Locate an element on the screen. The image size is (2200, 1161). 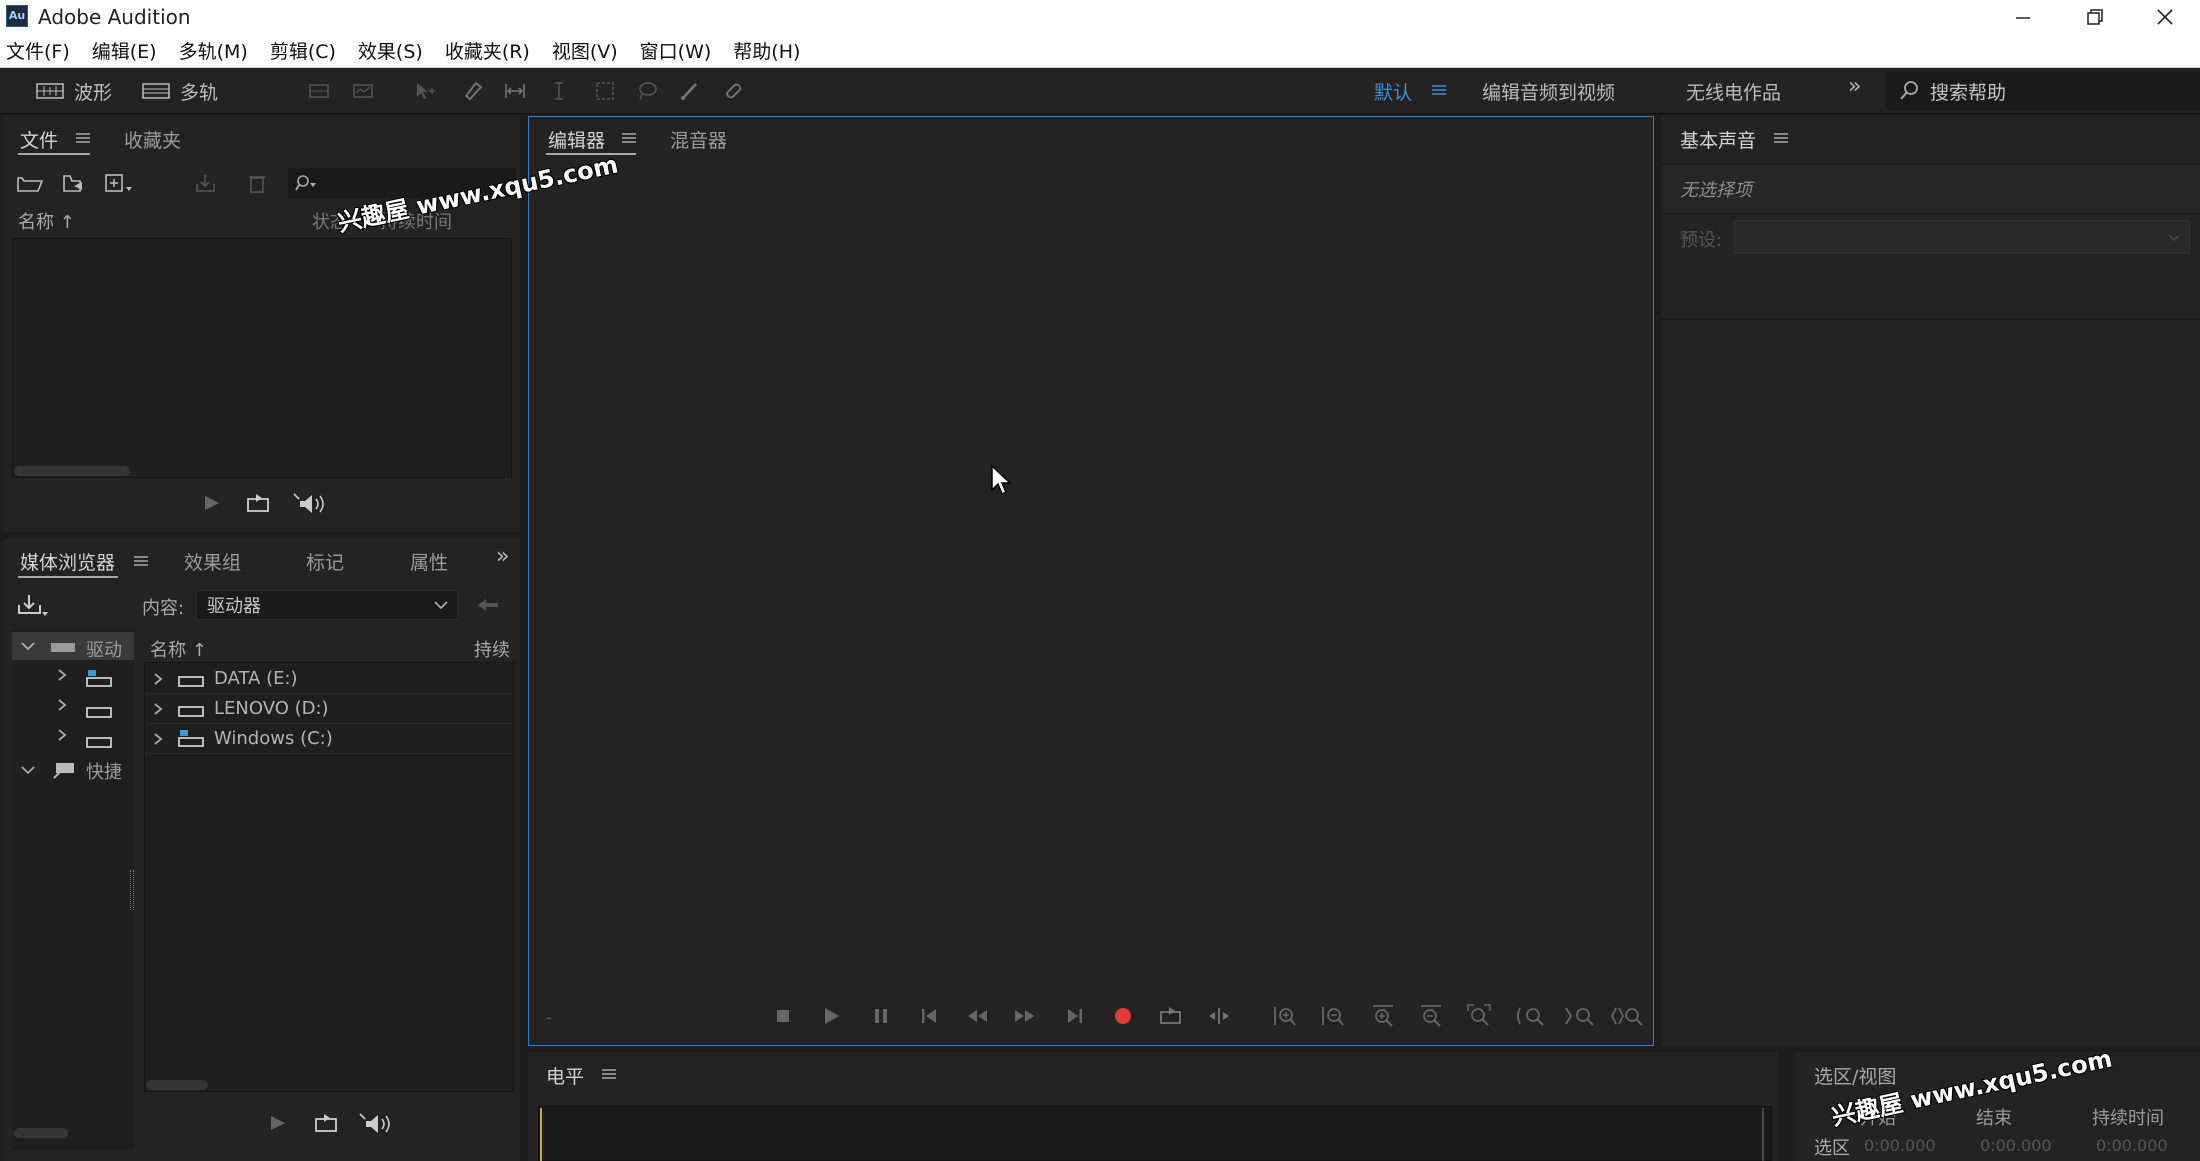
media-panel-menu-icon is located at coordinates (141, 561).